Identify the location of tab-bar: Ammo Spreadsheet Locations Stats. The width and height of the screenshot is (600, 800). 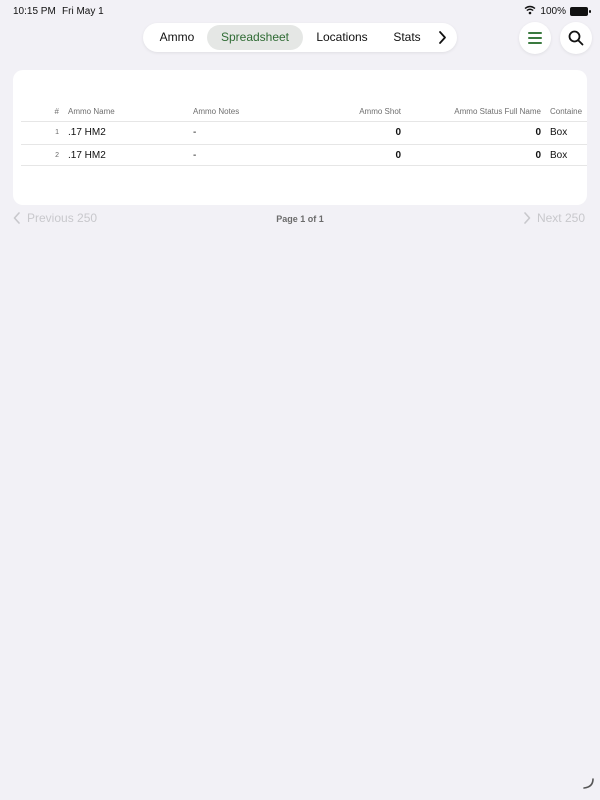
(300, 37).